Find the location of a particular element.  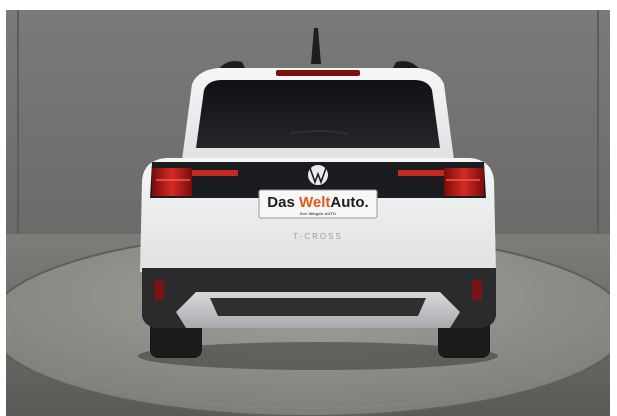

third-brake-light is located at coordinates (318, 73).